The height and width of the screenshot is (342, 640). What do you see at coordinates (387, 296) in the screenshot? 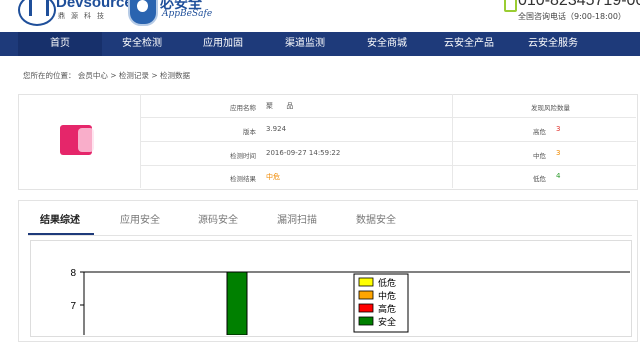
I see `legend-label: 中危` at bounding box center [387, 296].